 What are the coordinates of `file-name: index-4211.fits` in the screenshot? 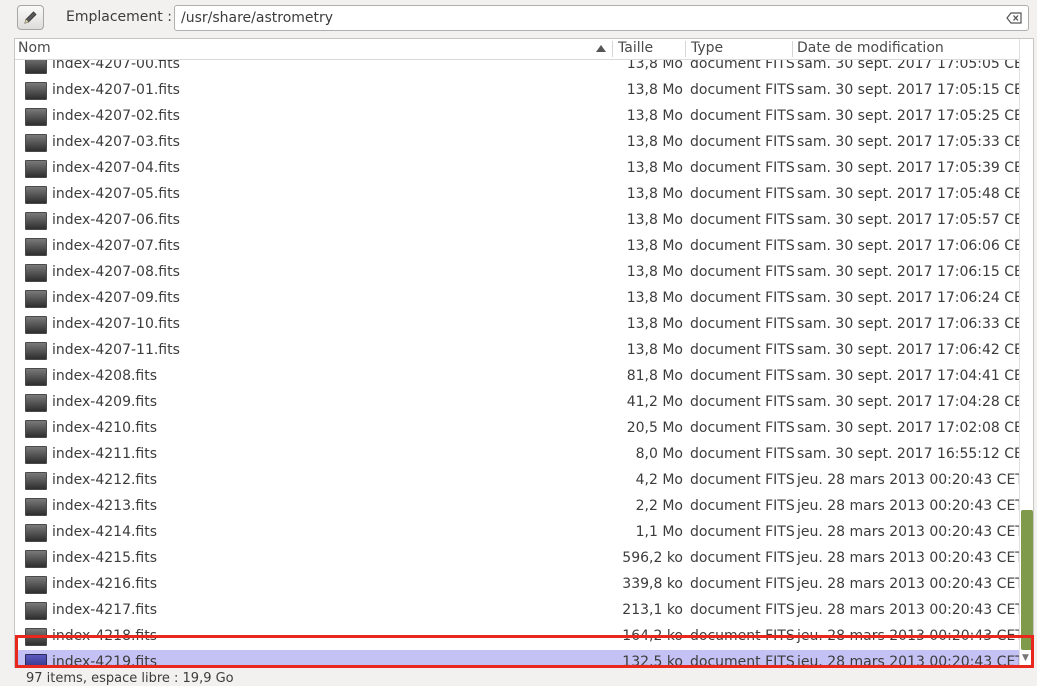 It's located at (105, 454).